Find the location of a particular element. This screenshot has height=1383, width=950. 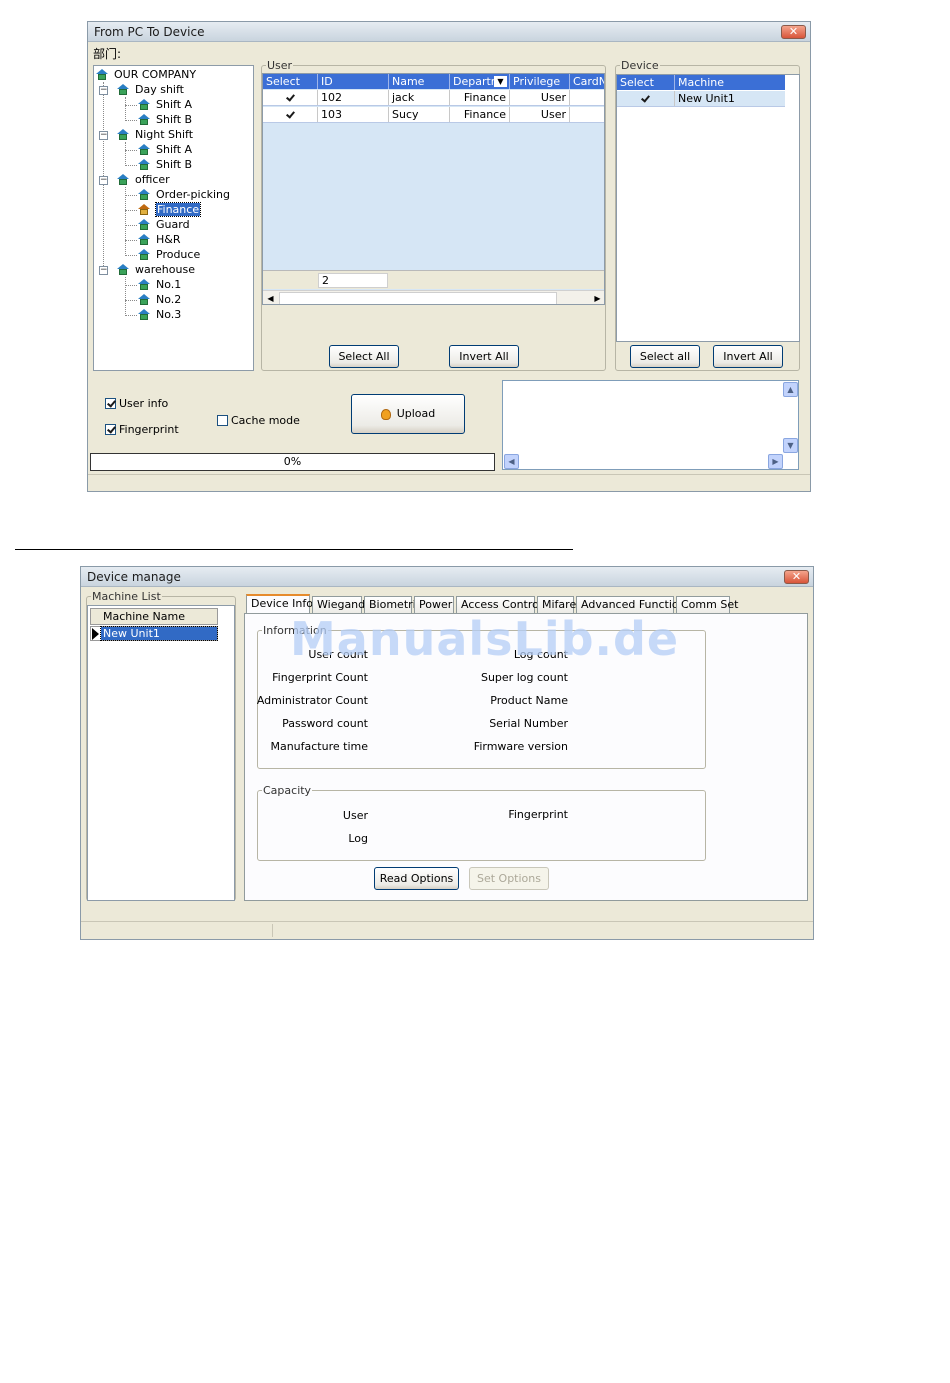

tab-biometric: Biometric is located at coordinates (393, 604).